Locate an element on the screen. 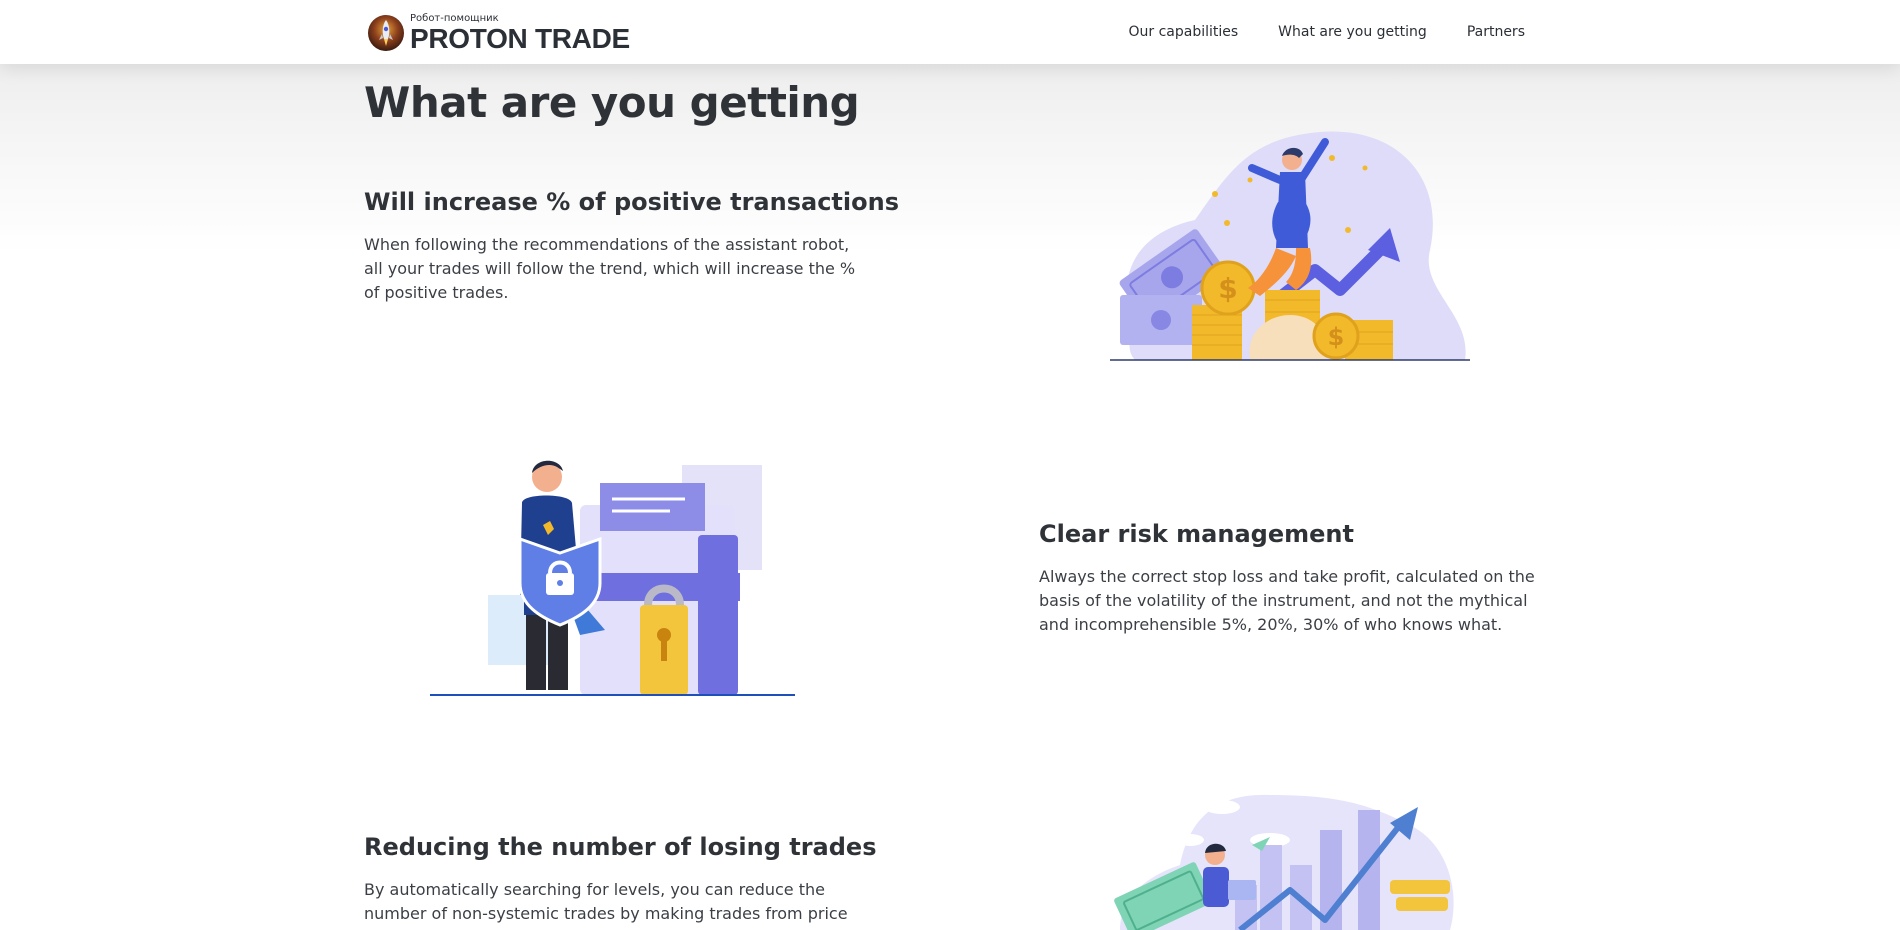  nav-item-partners: Partners is located at coordinates (1496, 32).